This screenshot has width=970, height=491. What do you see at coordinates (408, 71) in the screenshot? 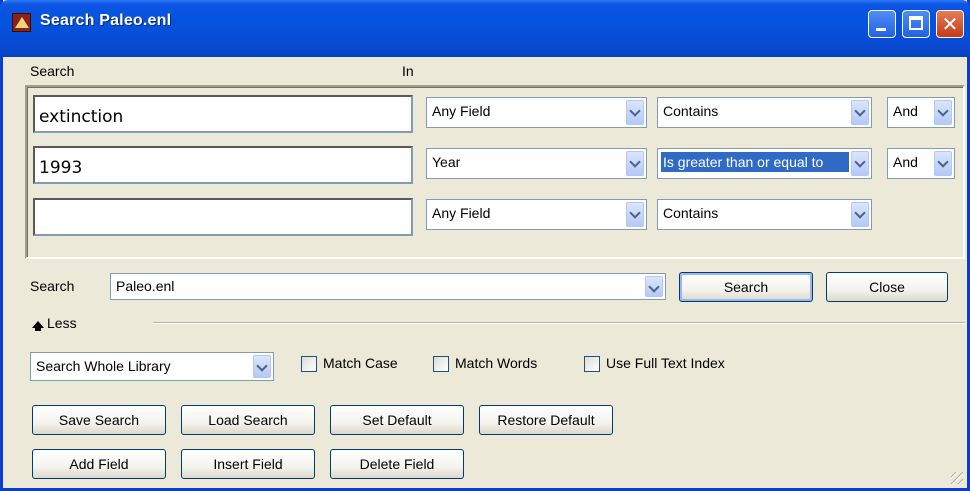
I see `in-column-label: In` at bounding box center [408, 71].